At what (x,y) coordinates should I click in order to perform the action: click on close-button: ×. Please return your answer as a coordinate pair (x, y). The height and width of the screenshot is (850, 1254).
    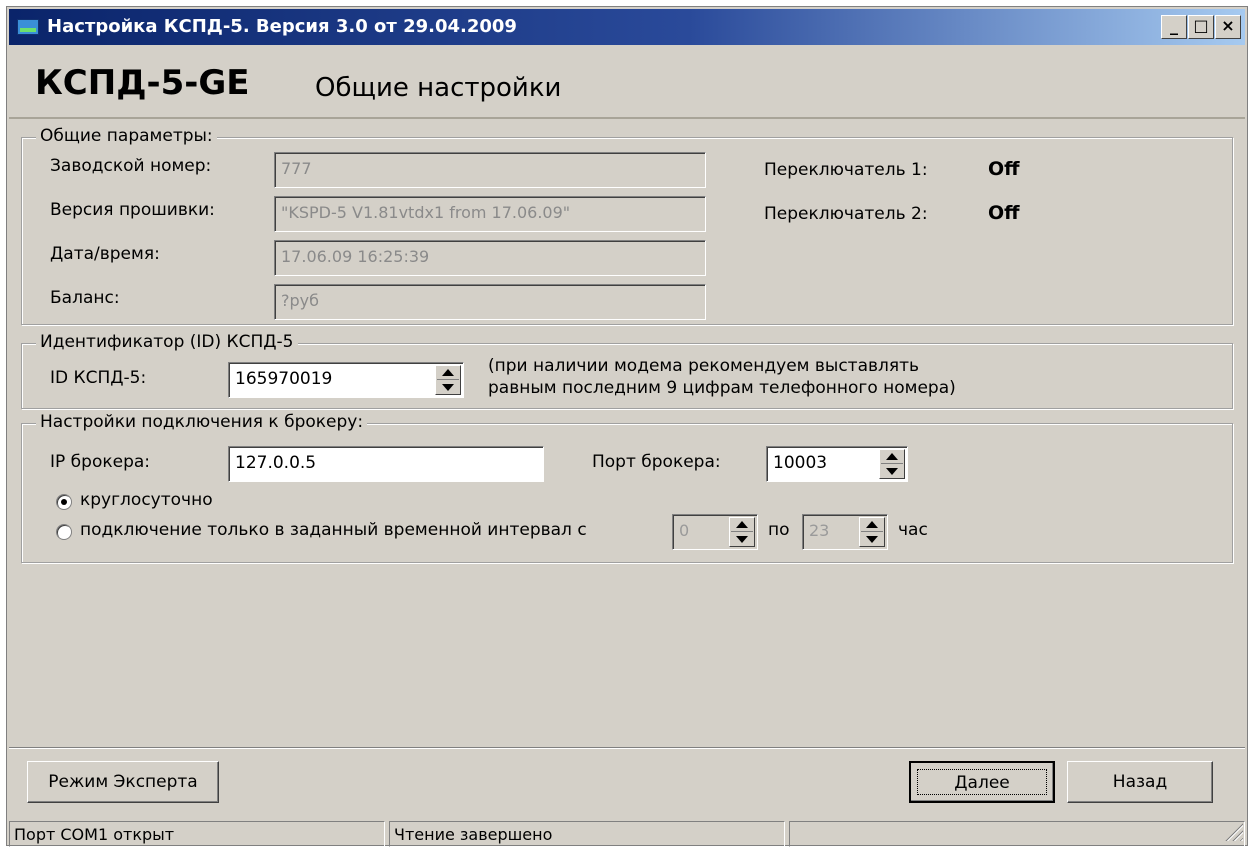
    Looking at the image, I should click on (1228, 27).